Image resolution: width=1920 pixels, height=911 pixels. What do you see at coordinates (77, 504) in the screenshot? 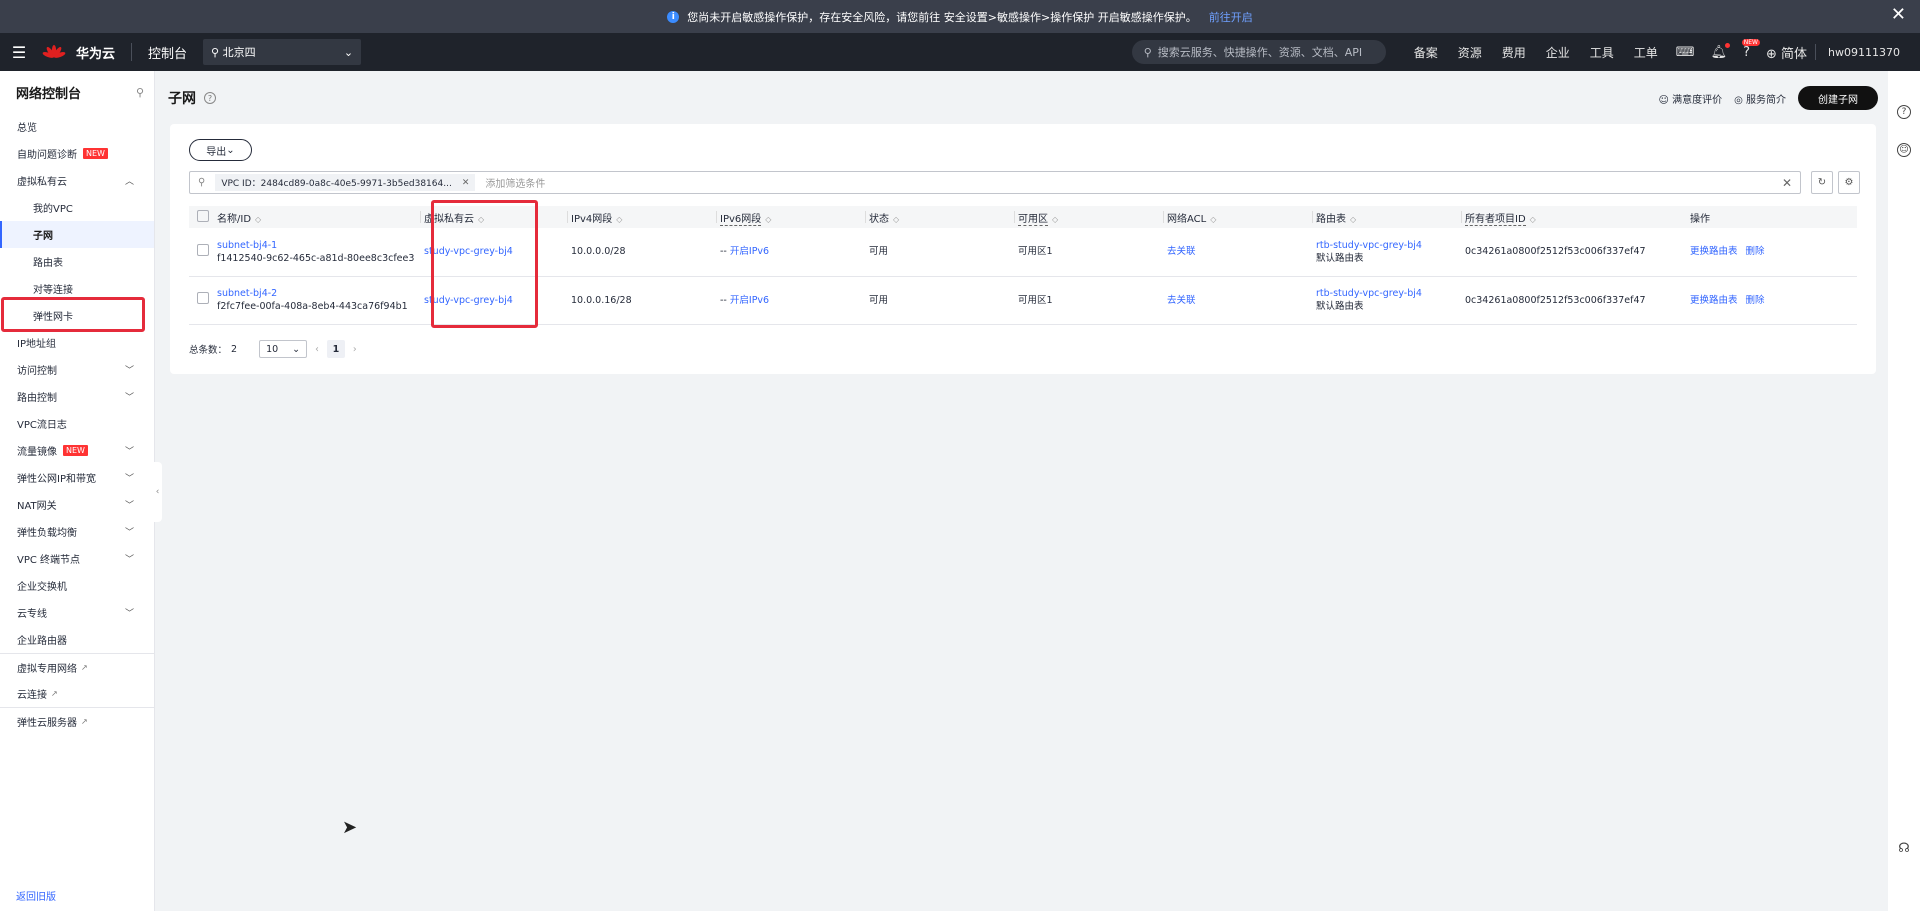
I see `sidebar-item-nat: NAT网关 ﹀` at bounding box center [77, 504].